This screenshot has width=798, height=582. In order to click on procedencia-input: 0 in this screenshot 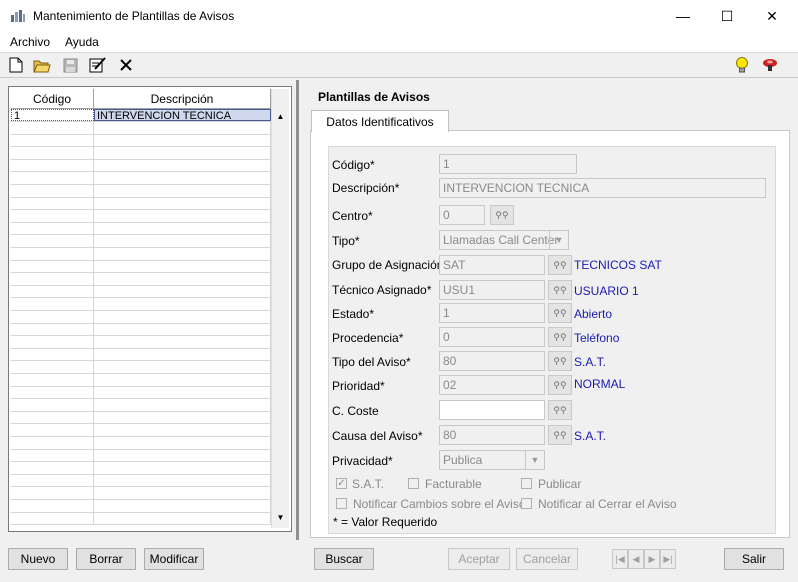, I will do `click(492, 337)`.